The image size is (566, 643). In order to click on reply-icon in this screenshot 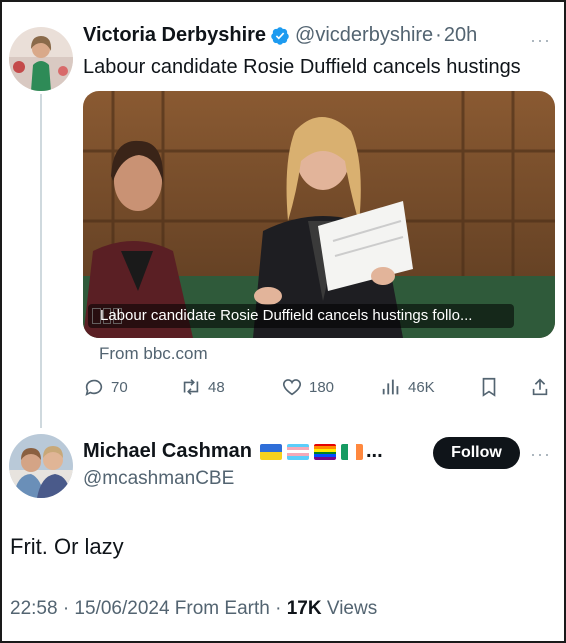, I will do `click(94, 387)`.